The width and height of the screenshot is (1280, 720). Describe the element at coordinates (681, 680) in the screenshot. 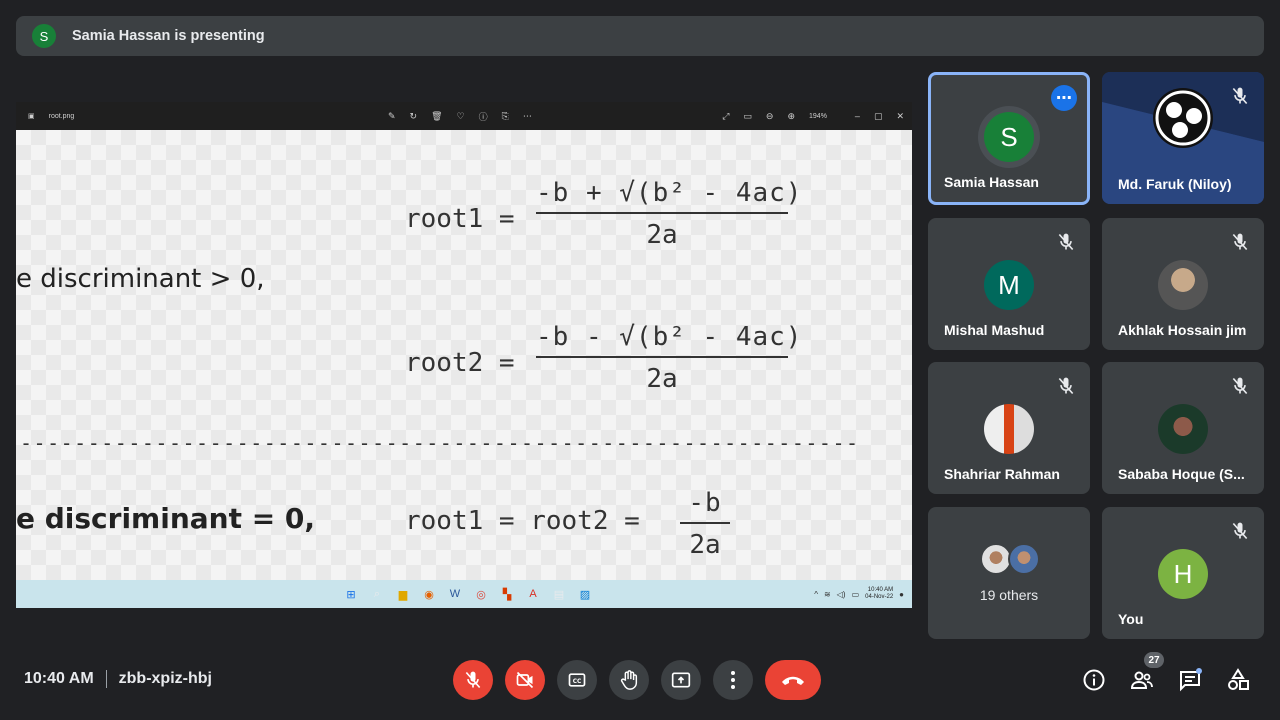

I see `present-screen-button` at that location.